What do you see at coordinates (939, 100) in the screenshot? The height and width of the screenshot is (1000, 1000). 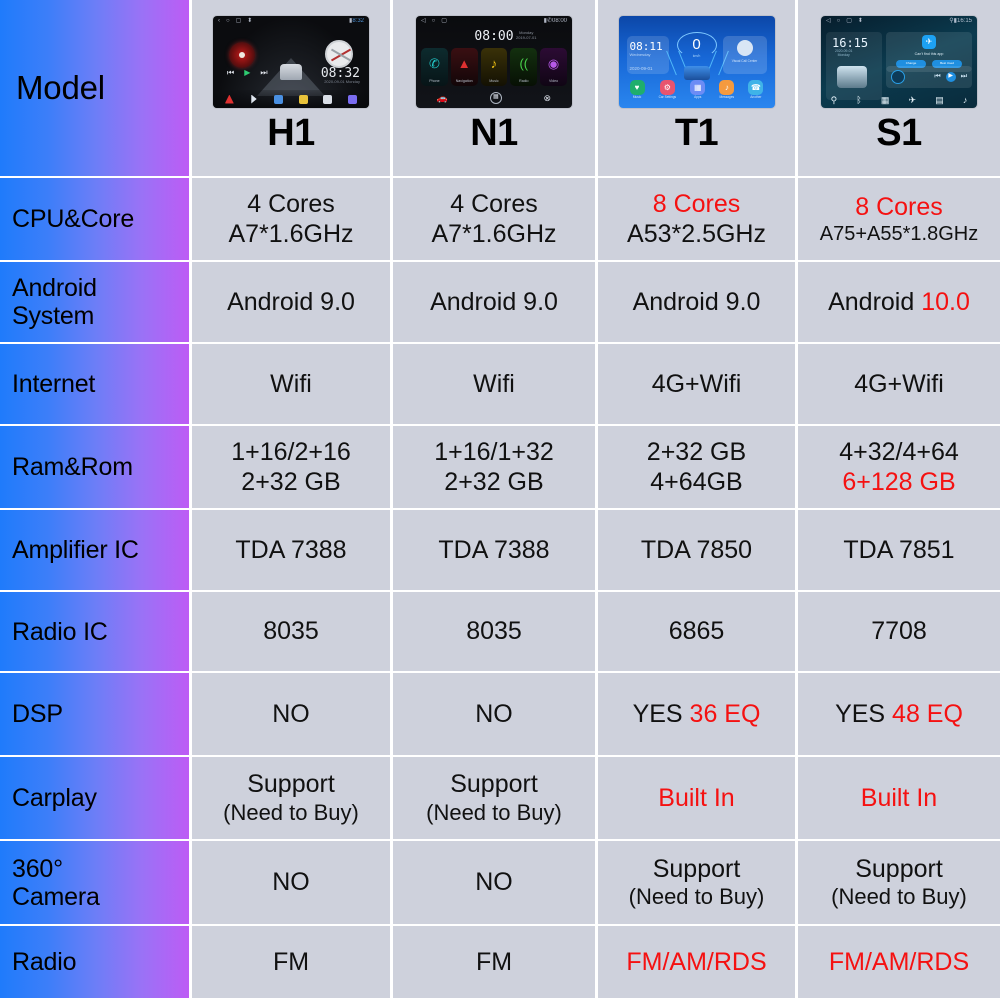 I see `s1-dock-video-icon: ▤` at bounding box center [939, 100].